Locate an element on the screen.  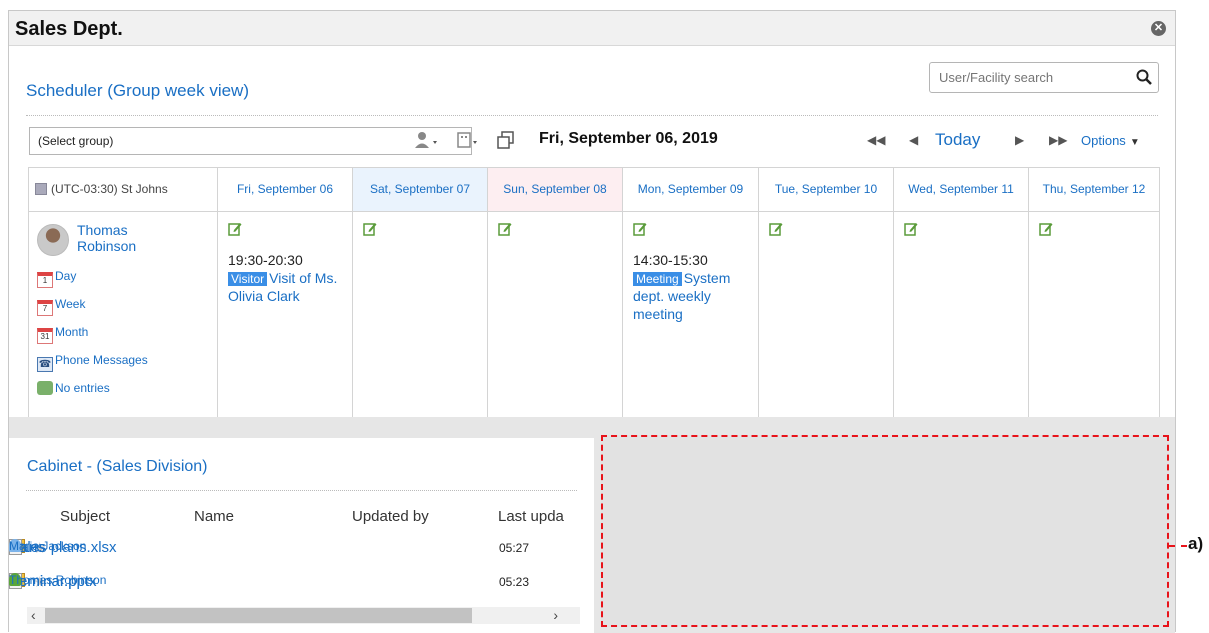
day-header: Mon, September 09 is located at coordinates (690, 189).